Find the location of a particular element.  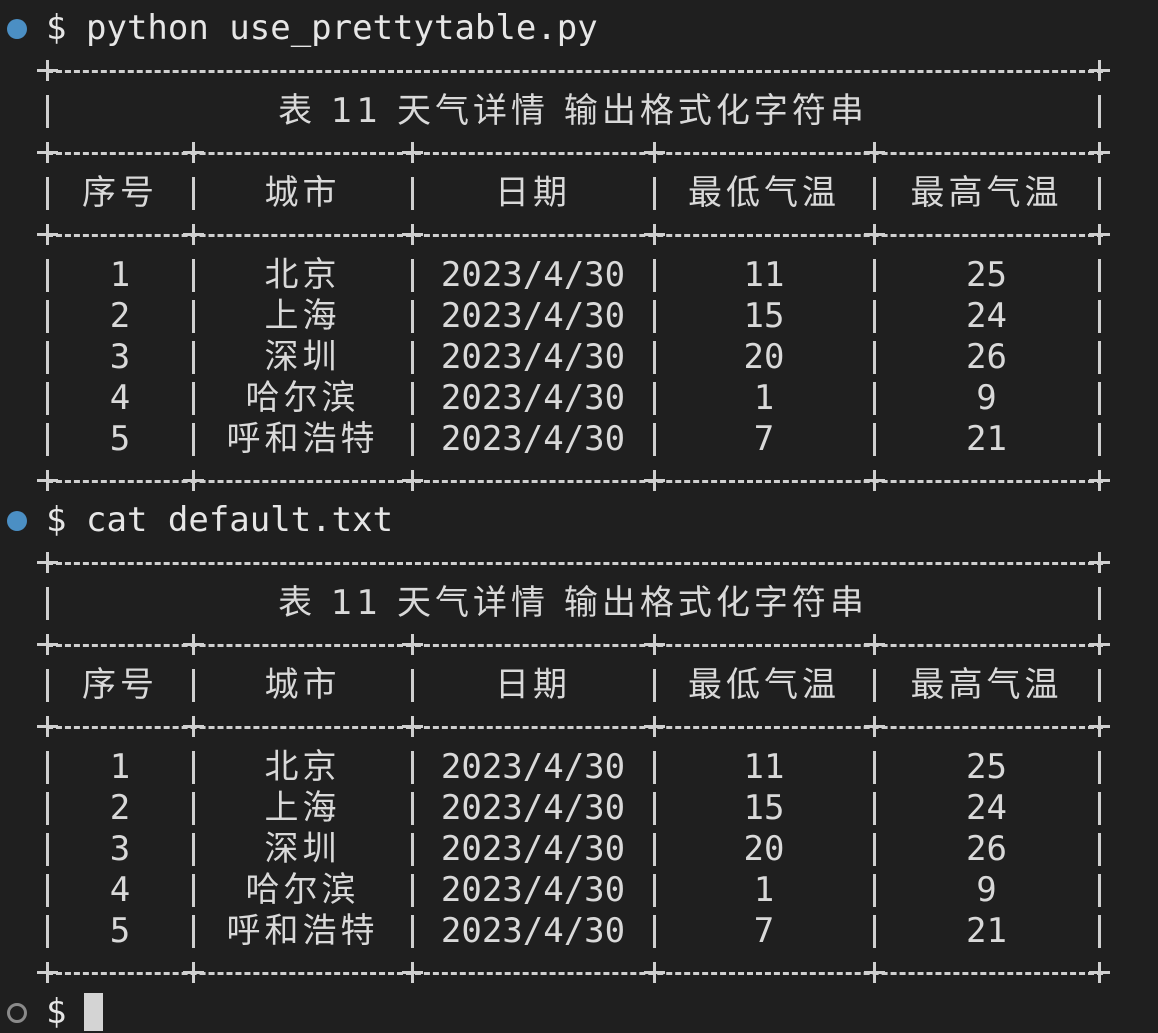

prompt-symbol: $ is located at coordinates (56, 520).